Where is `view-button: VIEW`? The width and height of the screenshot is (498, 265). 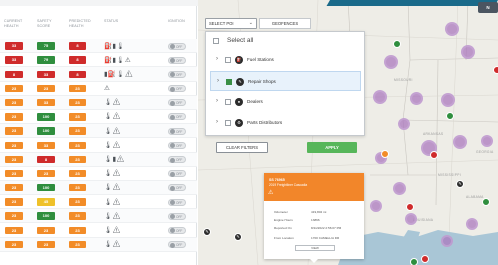
view-button: VIEW is located at coordinates (315, 248).